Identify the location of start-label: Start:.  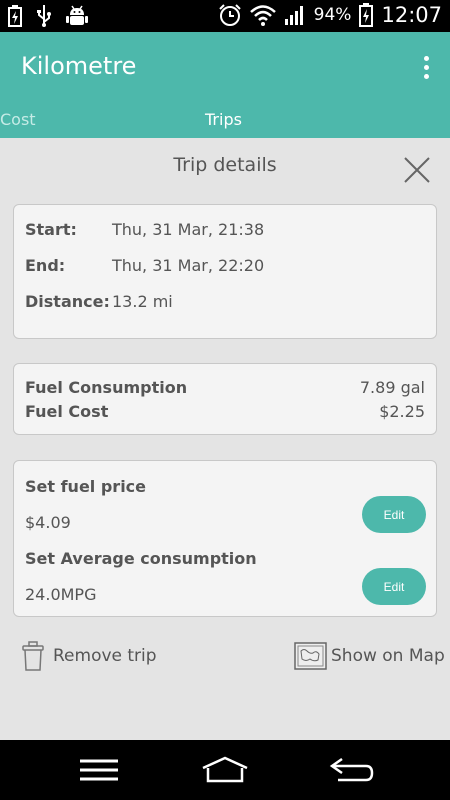
(51, 229).